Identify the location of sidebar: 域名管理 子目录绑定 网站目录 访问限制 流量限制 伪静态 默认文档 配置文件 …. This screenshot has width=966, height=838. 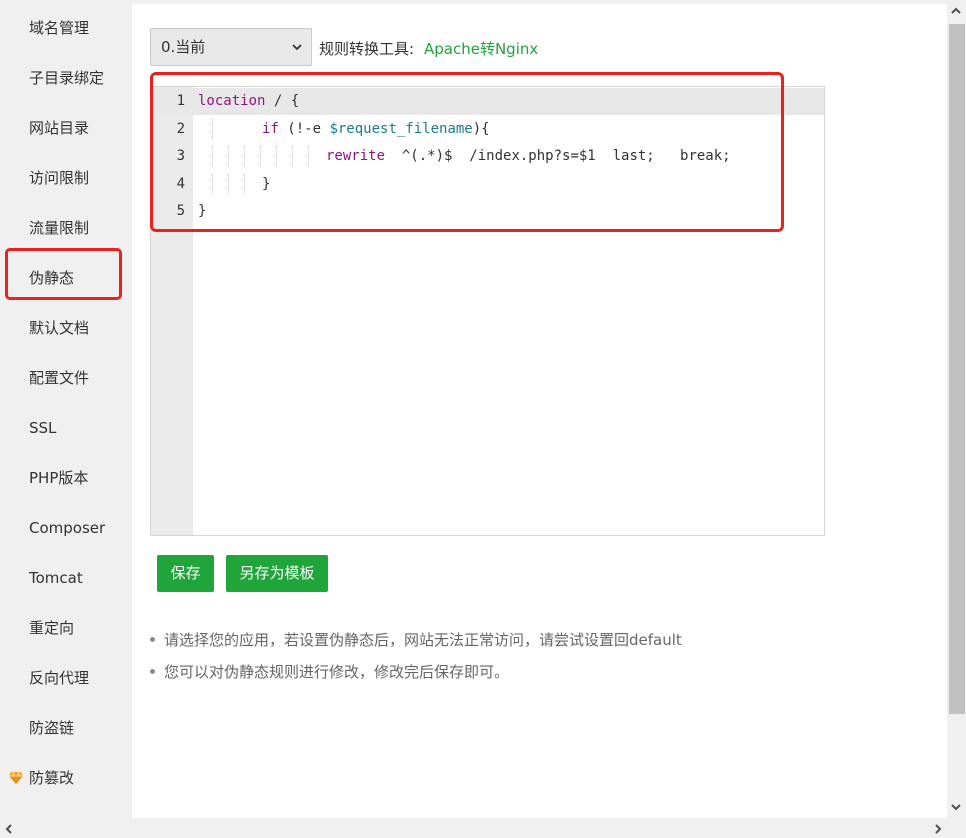
(66, 419).